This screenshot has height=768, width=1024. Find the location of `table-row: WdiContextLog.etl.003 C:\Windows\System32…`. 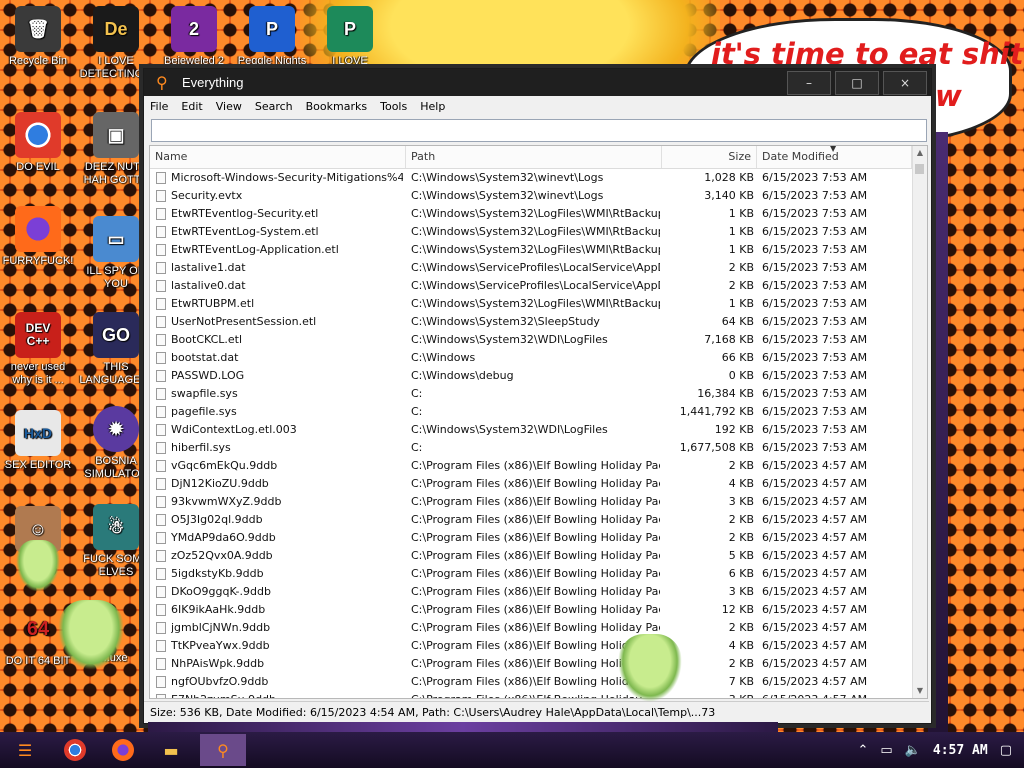

table-row: WdiContextLog.etl.003 C:\Windows\System32… is located at coordinates (531, 430).